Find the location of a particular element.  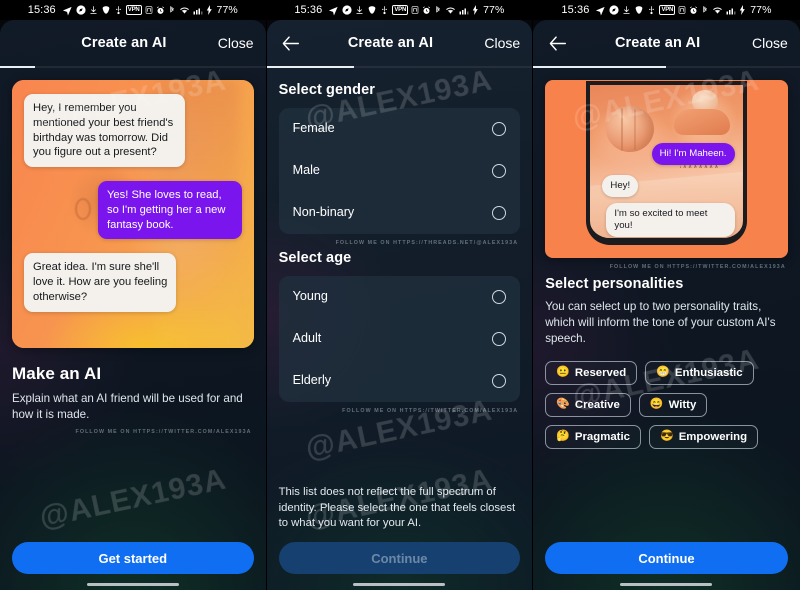

option-male: Male is located at coordinates (400, 171).